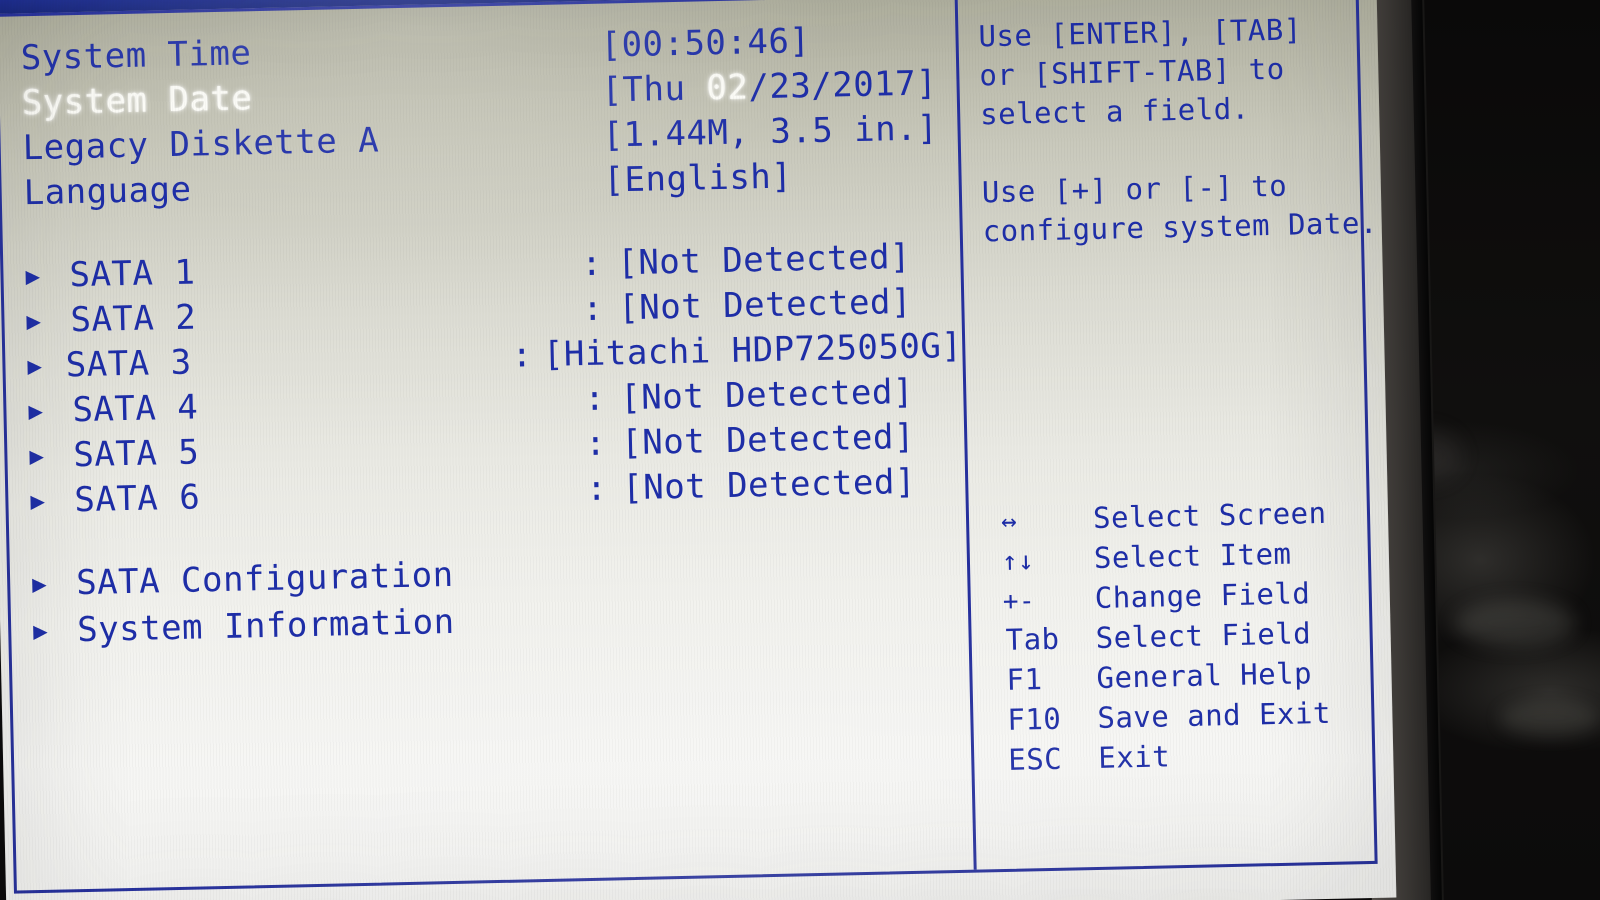 Image resolution: width=1600 pixels, height=900 pixels. What do you see at coordinates (705, 43) in the screenshot?
I see `system-time-value: [00:50:46]` at bounding box center [705, 43].